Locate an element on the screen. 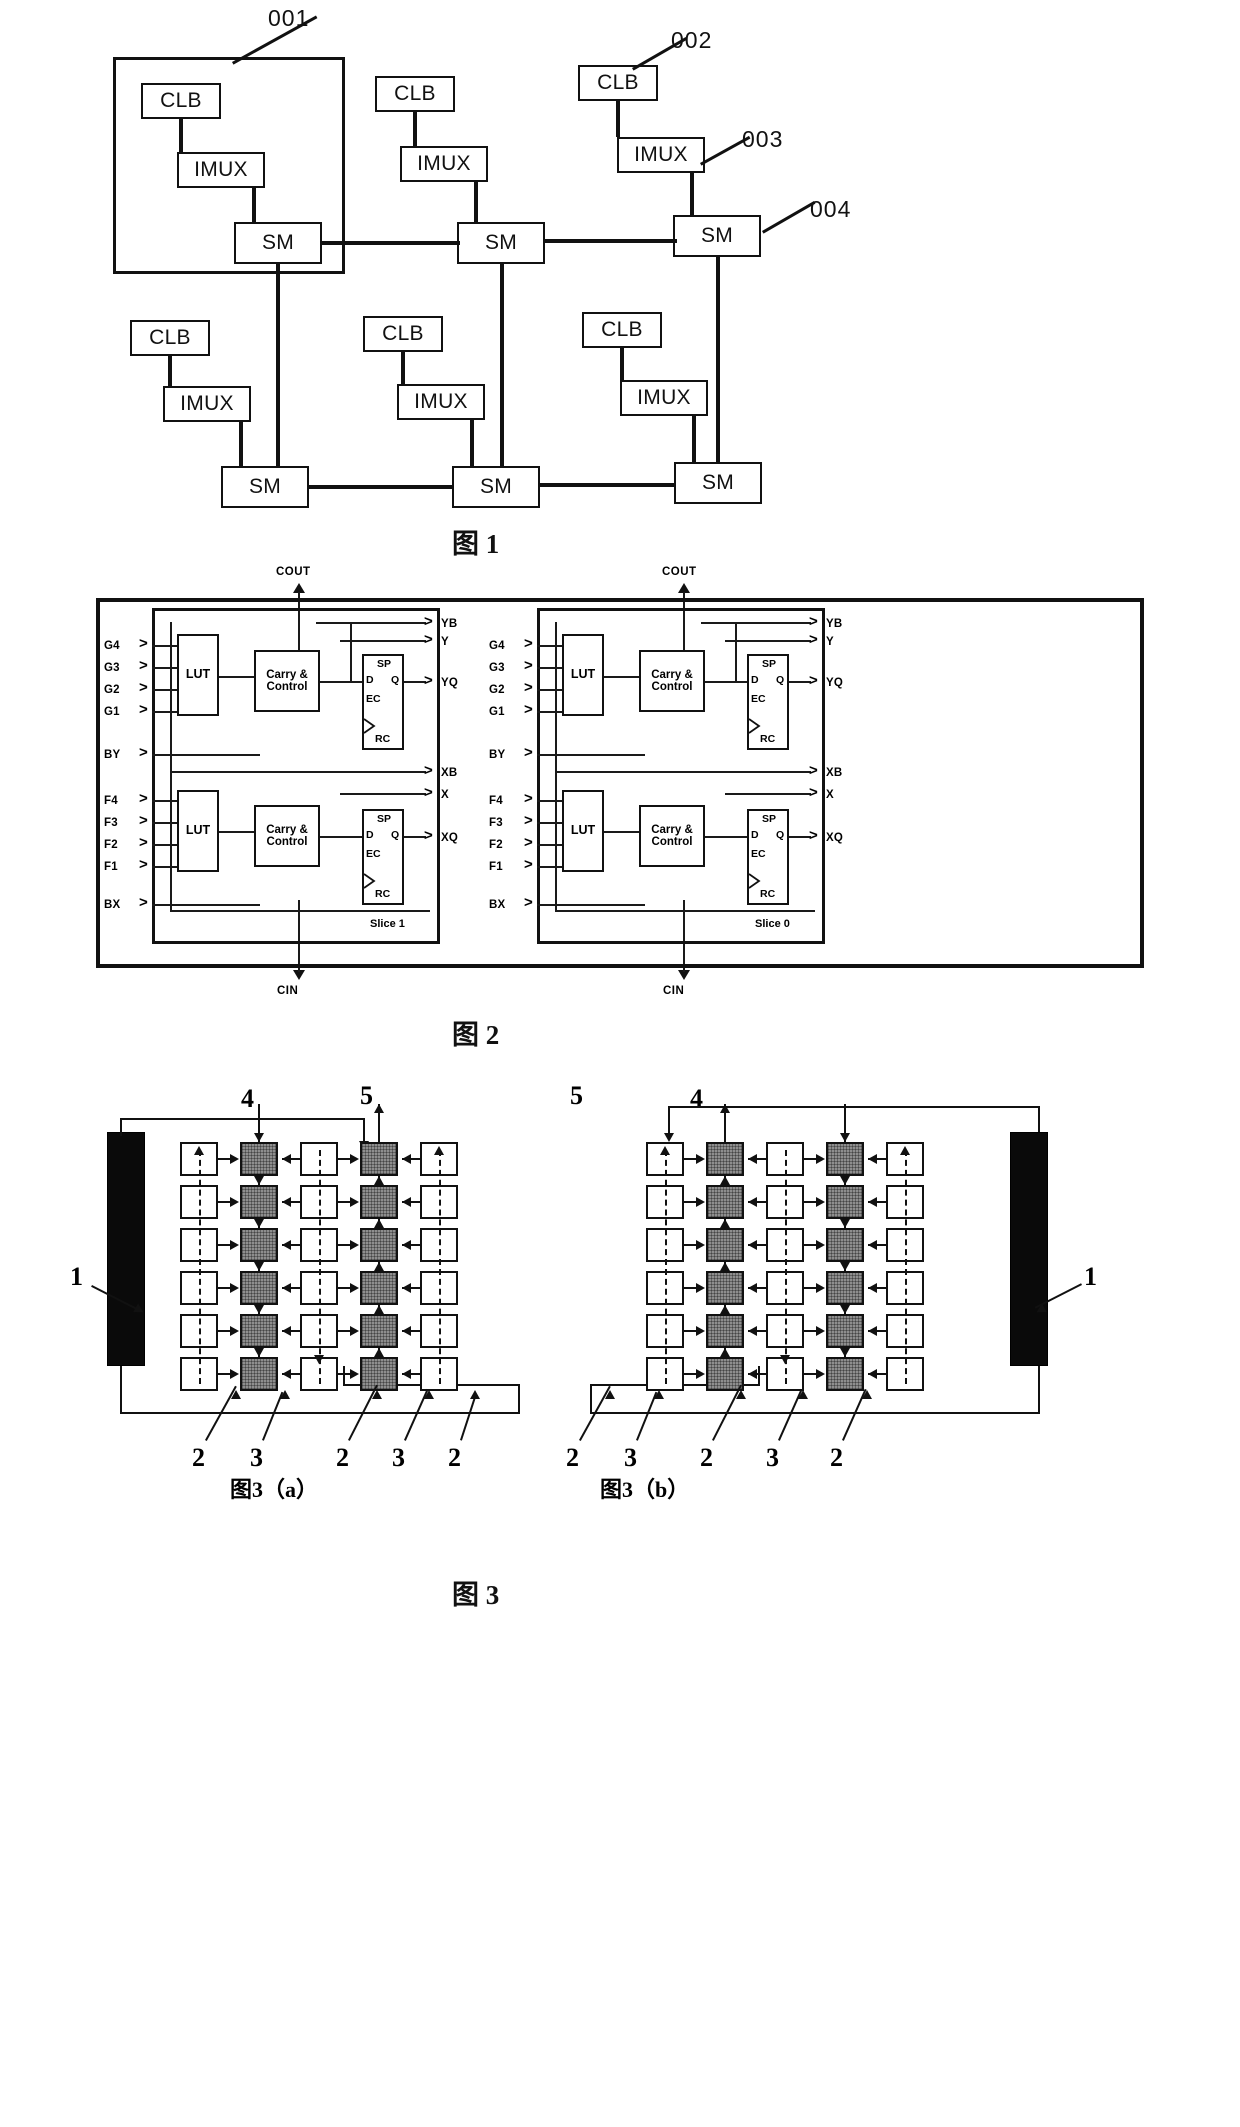 This screenshot has width=1240, height=2127. wire-carry-ff-slice0-upper is located at coordinates (726, 682).